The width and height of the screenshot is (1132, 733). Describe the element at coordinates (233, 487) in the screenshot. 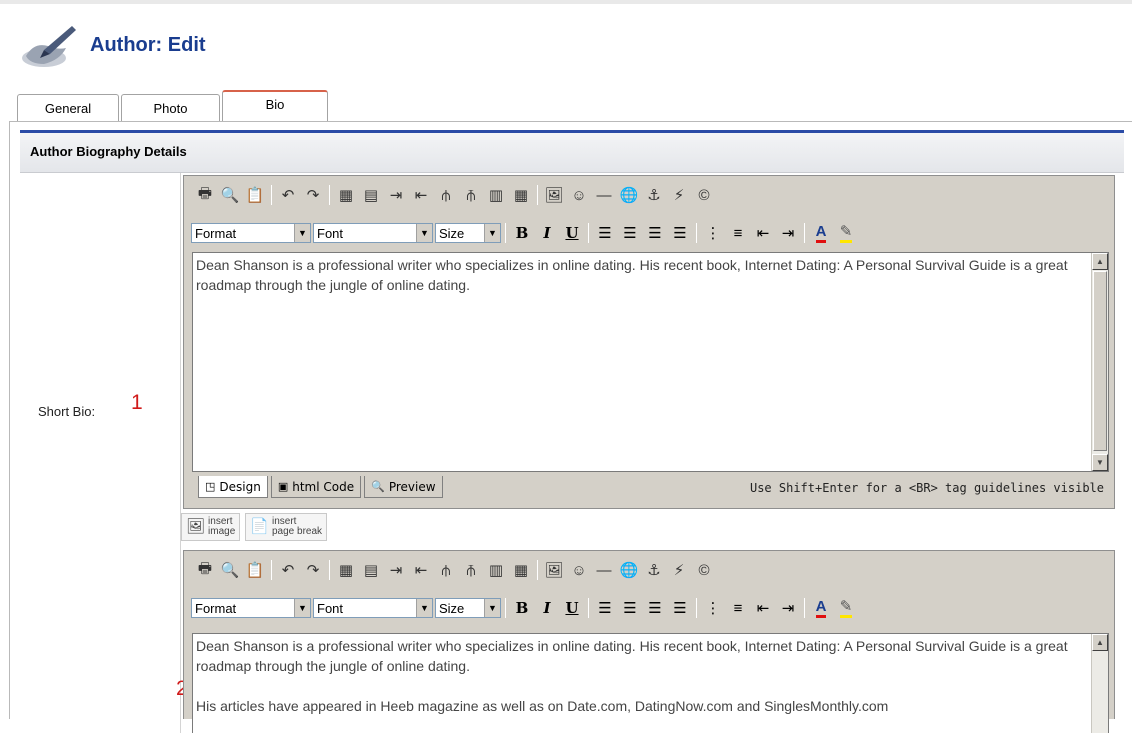

I see `design-mode-tab: ◳ Design` at that location.